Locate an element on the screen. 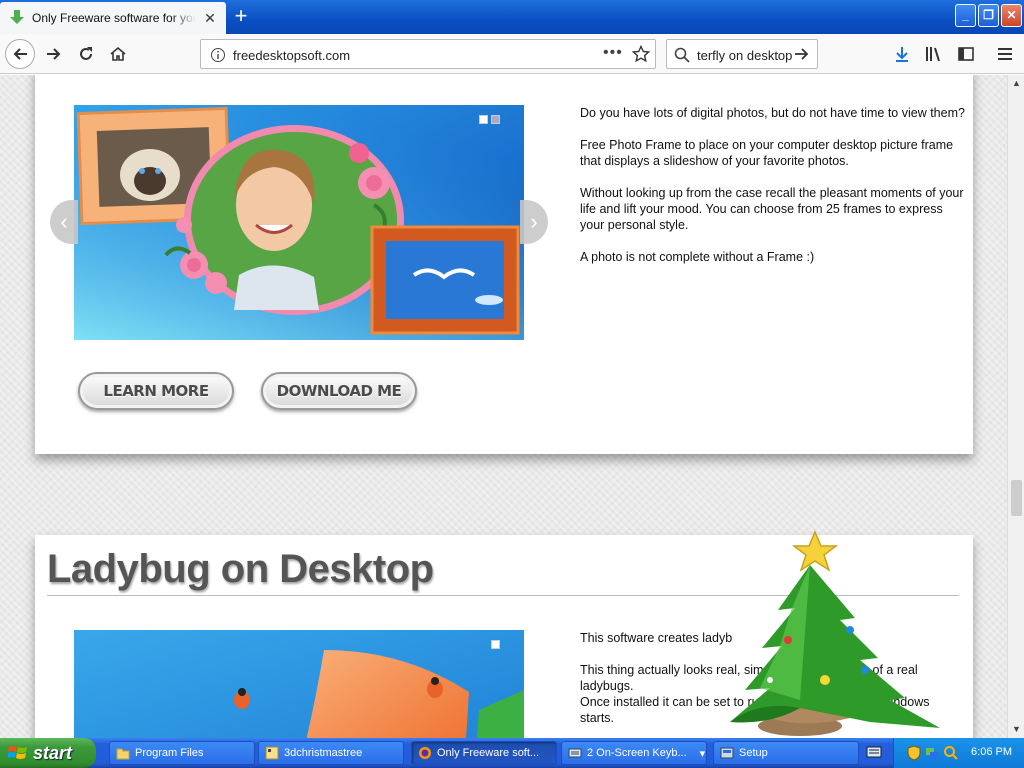 The width and height of the screenshot is (1024, 768). search-icon is located at coordinates (682, 57).